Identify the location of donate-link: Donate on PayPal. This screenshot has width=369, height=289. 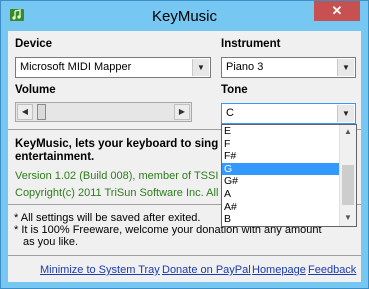
(206, 270).